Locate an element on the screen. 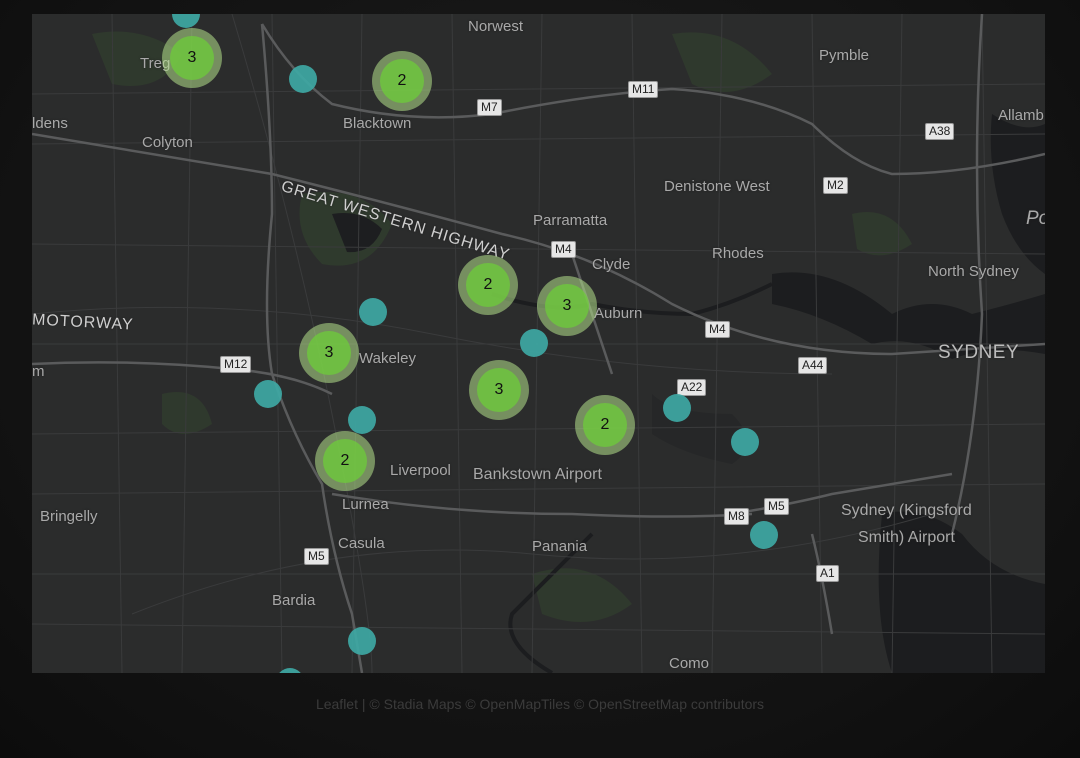 This screenshot has height=758, width=1080. place-label-auburn: Auburn is located at coordinates (618, 313).